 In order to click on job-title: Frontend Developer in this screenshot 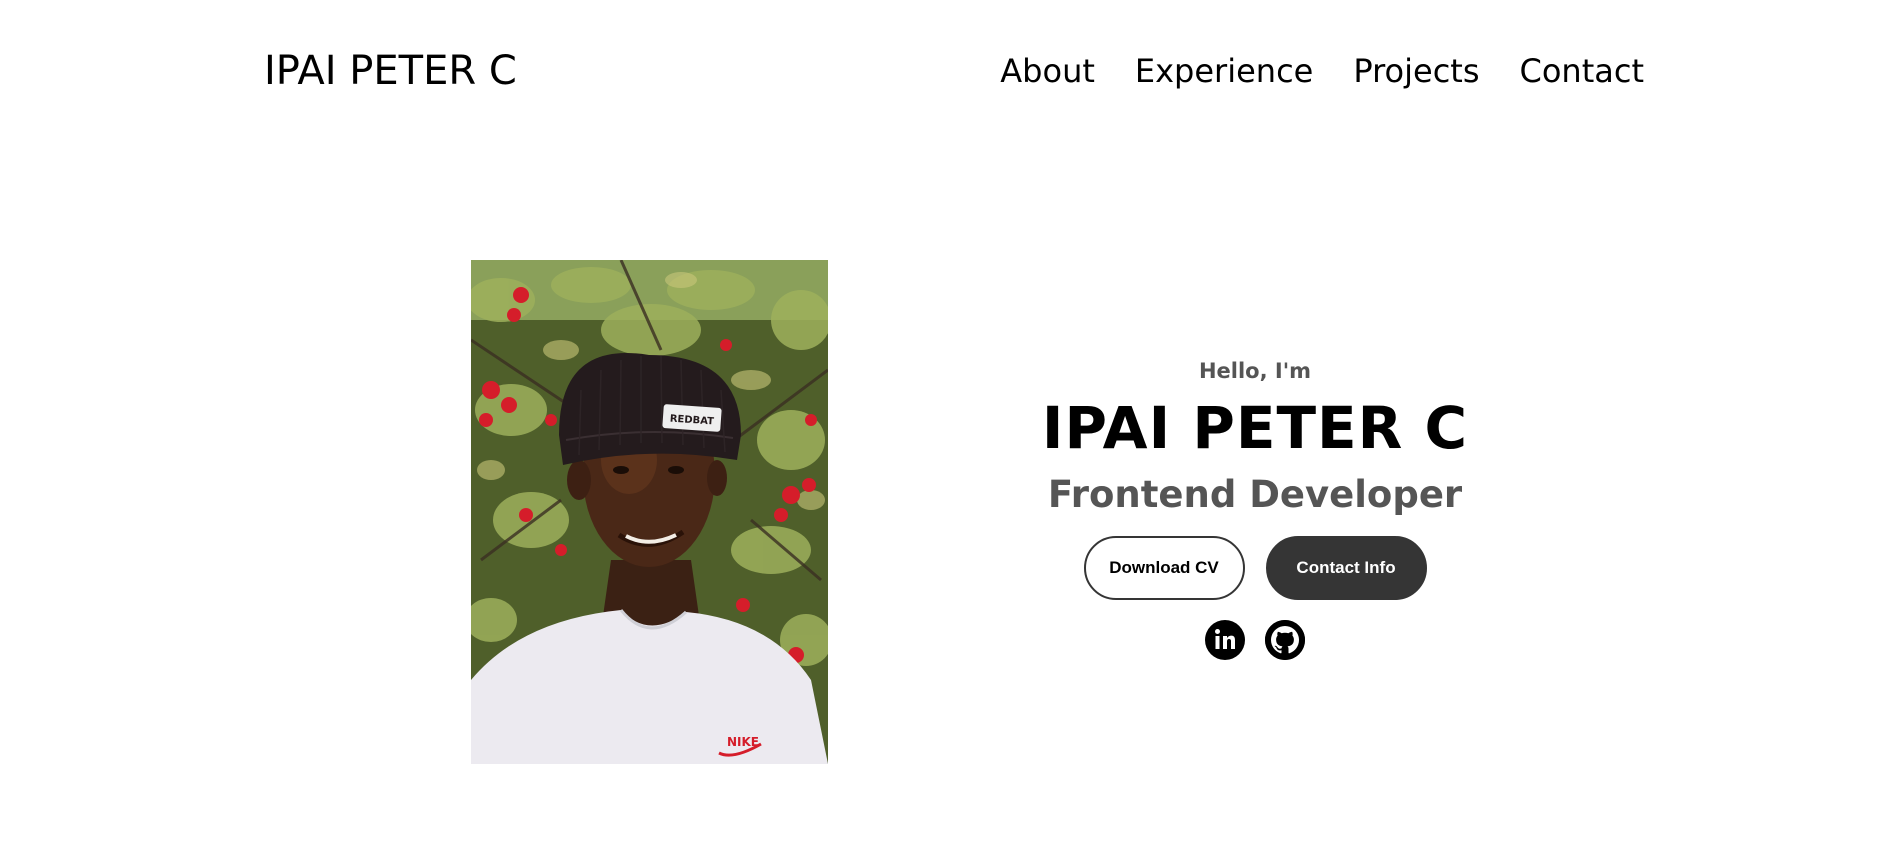, I will do `click(1255, 494)`.